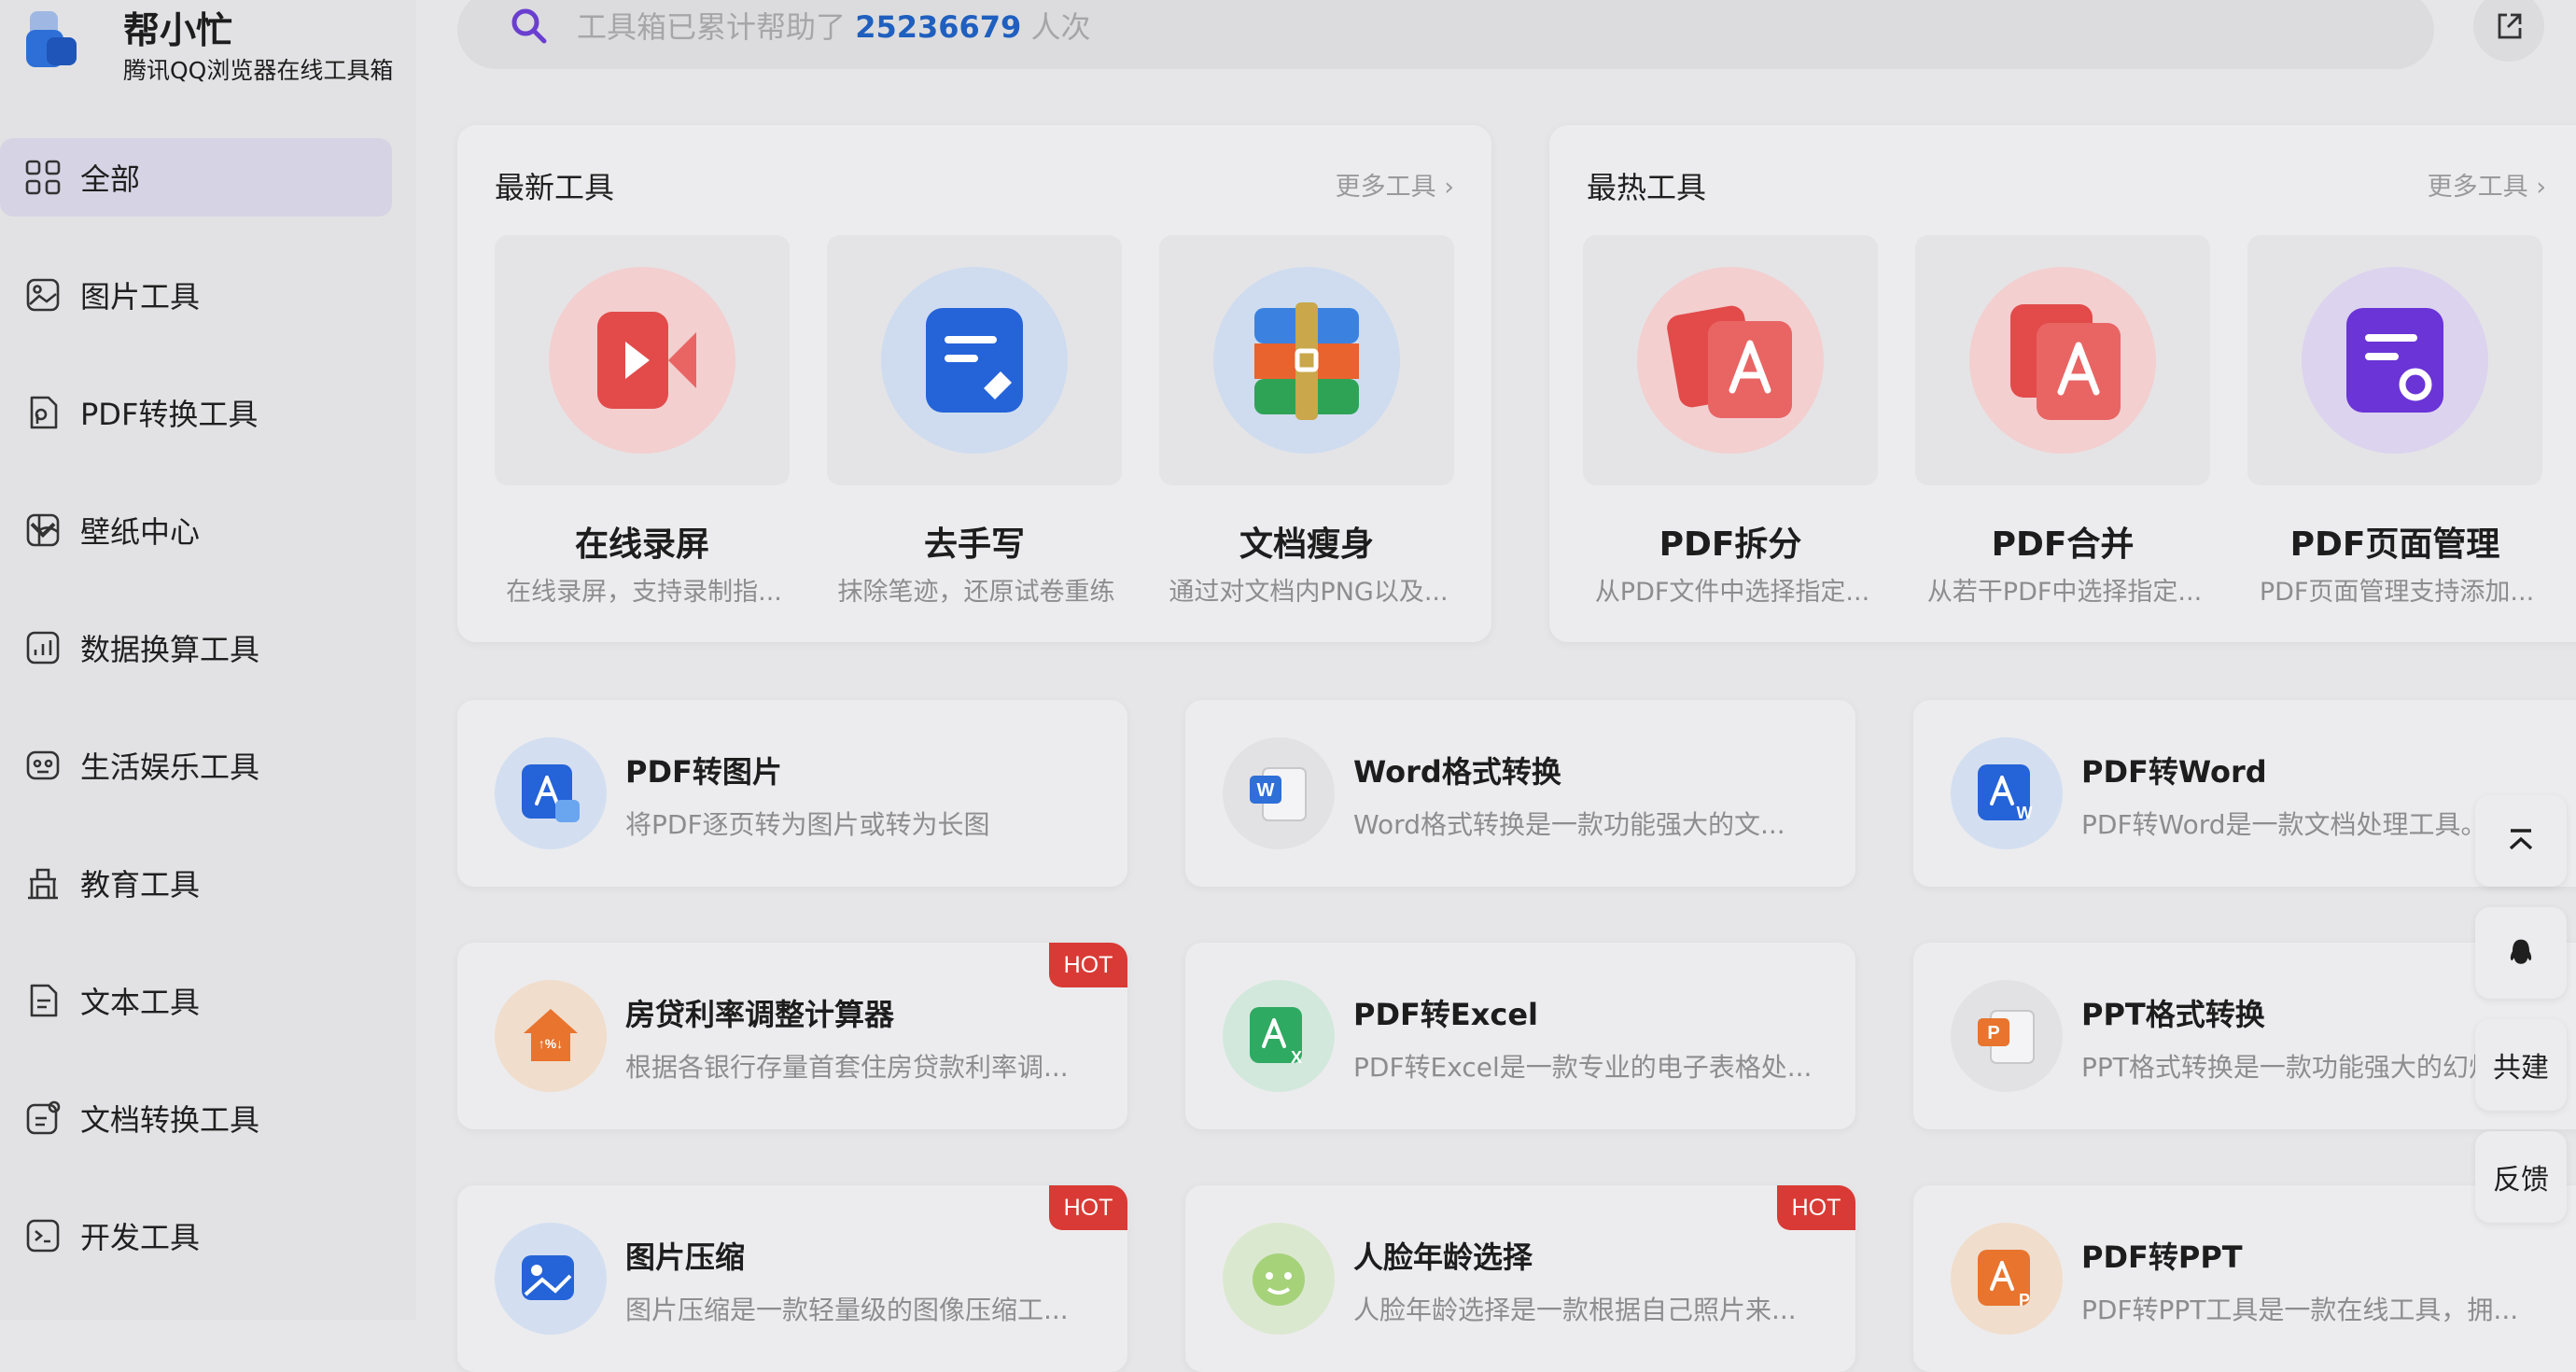  What do you see at coordinates (2521, 1068) in the screenshot?
I see `build-label: 共建` at bounding box center [2521, 1068].